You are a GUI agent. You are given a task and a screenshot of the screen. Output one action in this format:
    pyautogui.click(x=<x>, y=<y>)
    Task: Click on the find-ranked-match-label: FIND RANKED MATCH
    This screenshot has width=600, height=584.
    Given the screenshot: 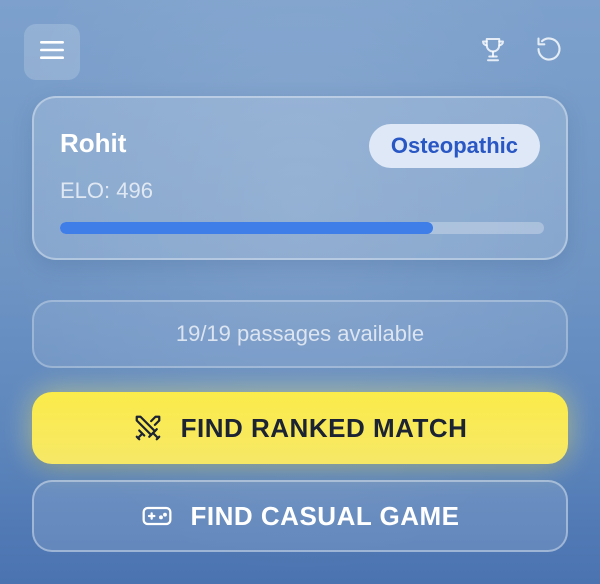 What is the action you would take?
    pyautogui.click(x=324, y=427)
    